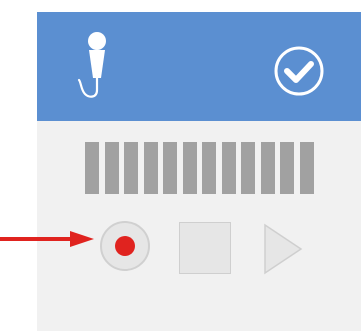  I want to click on audio-level-meter, so click(199, 168).